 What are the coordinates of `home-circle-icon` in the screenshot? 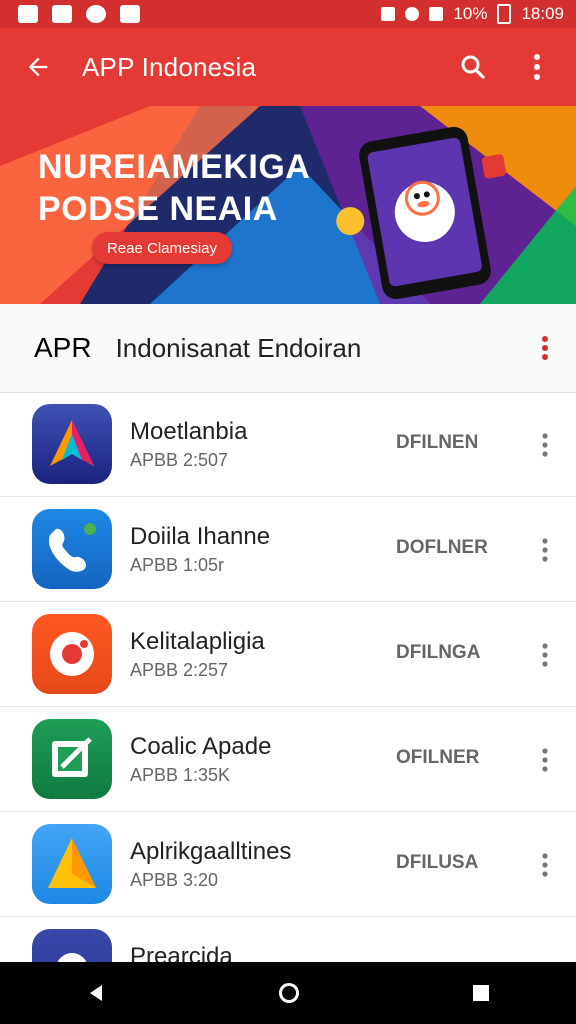 It's located at (289, 993).